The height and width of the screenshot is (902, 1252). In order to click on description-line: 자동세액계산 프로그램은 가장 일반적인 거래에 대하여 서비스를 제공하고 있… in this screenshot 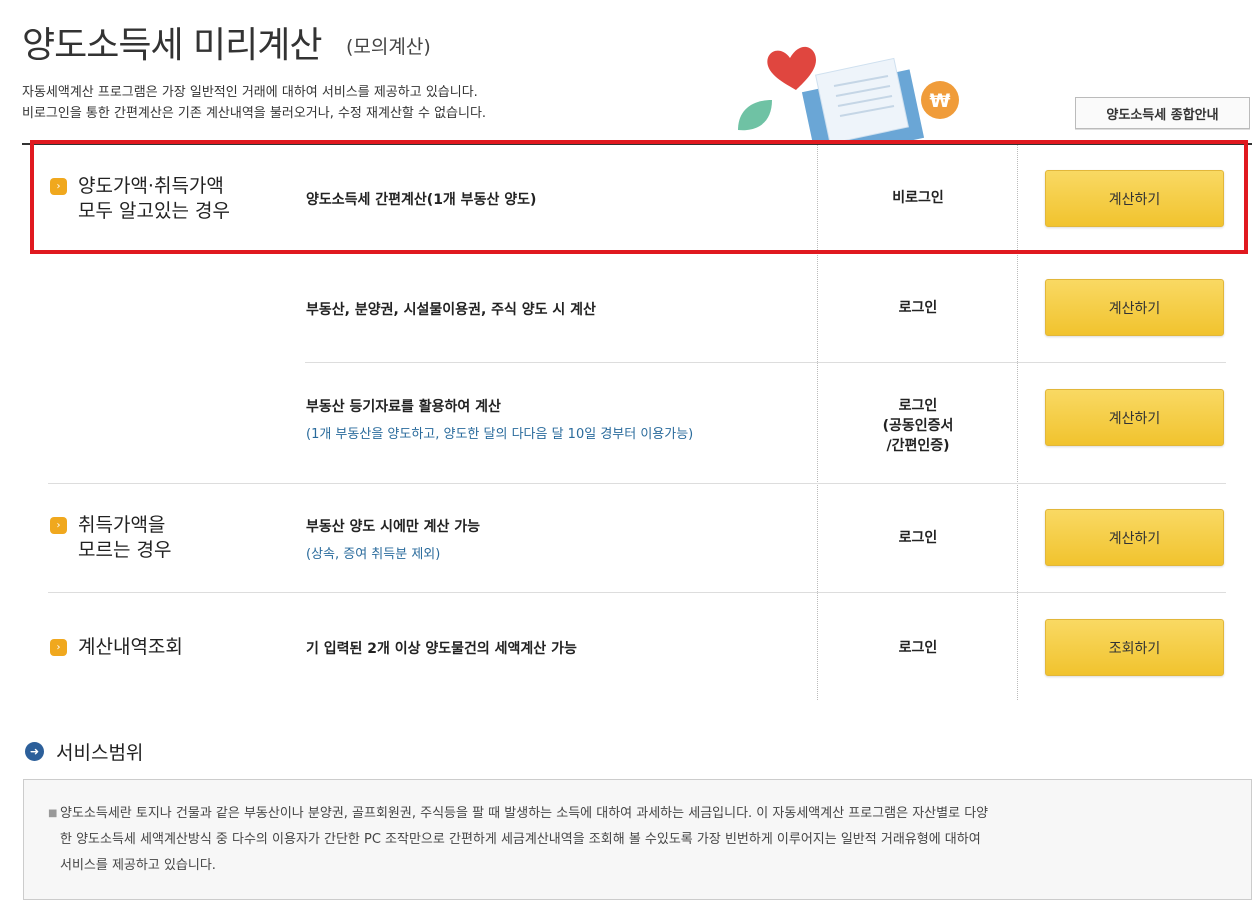, I will do `click(250, 92)`.